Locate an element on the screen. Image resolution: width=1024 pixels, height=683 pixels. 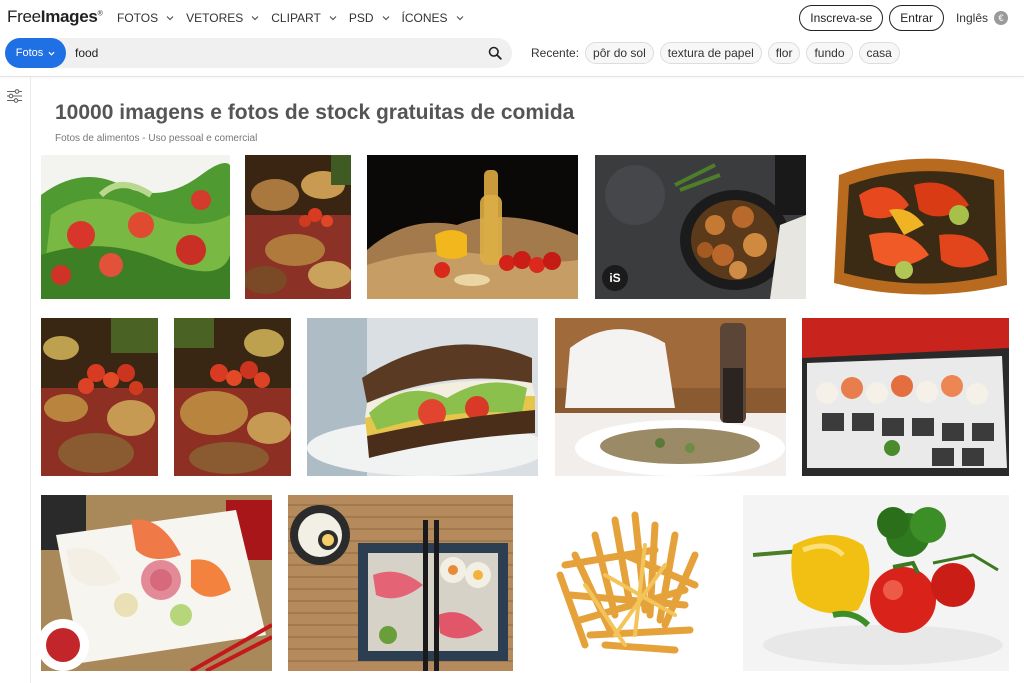
language-label: Inglês is located at coordinates (971, 18).